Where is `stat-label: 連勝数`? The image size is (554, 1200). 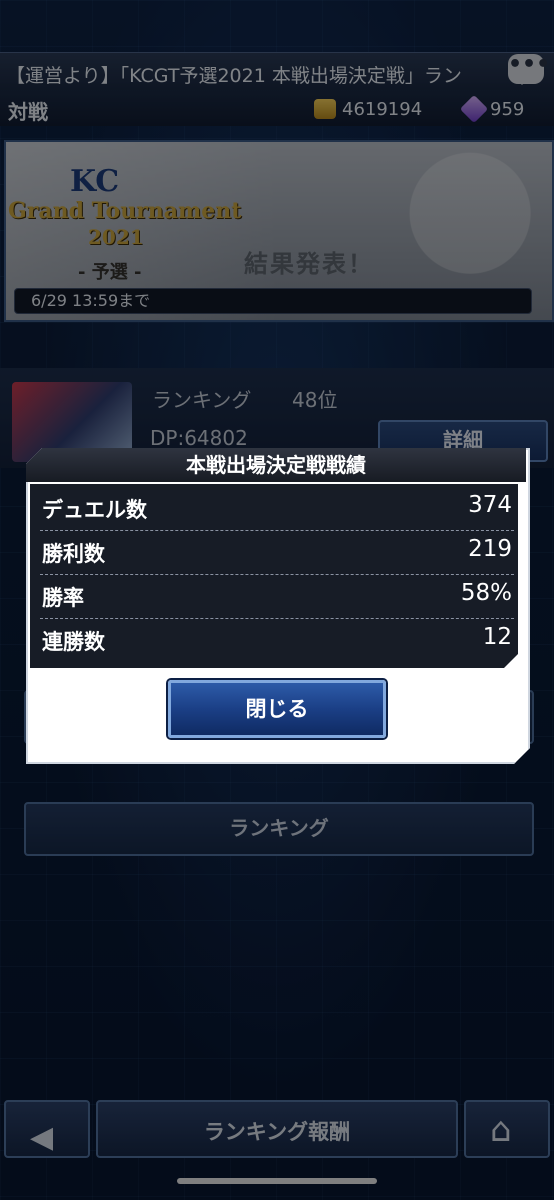
stat-label: 連勝数 is located at coordinates (73, 642).